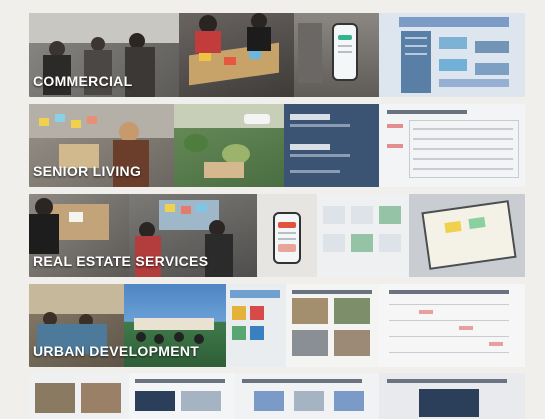 This screenshot has width=545, height=419. Describe the element at coordinates (229, 145) in the screenshot. I see `campus-map-photo` at that location.